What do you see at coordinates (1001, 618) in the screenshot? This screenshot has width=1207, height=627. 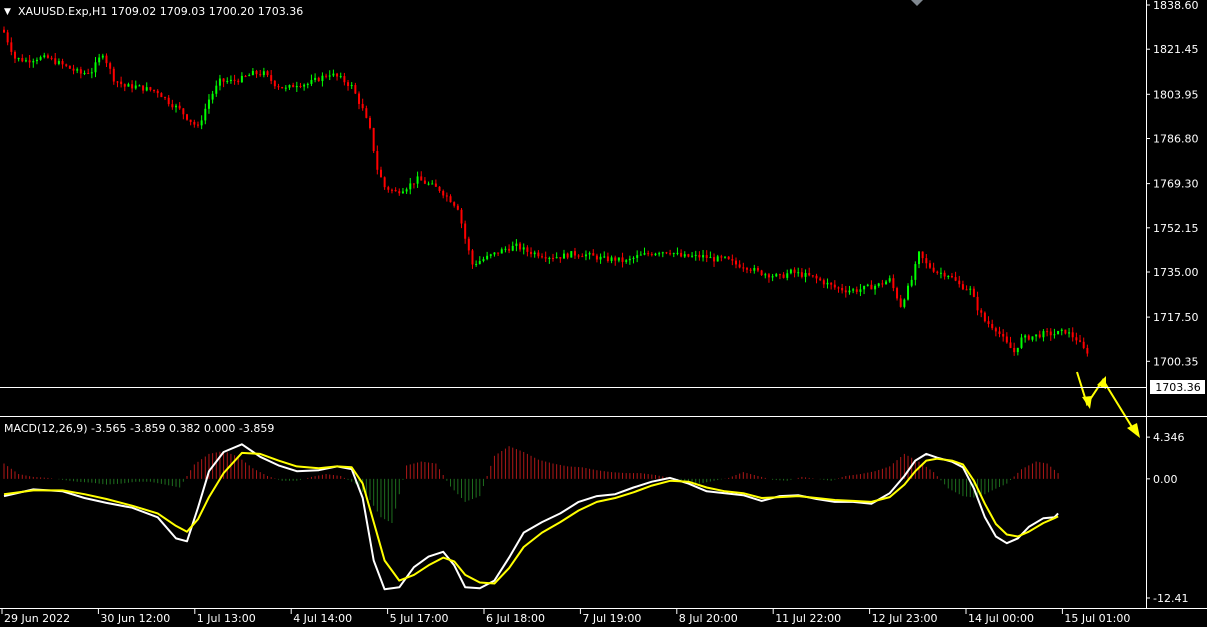 I see `time-tick-label: 14 Jul 00:00` at bounding box center [1001, 618].